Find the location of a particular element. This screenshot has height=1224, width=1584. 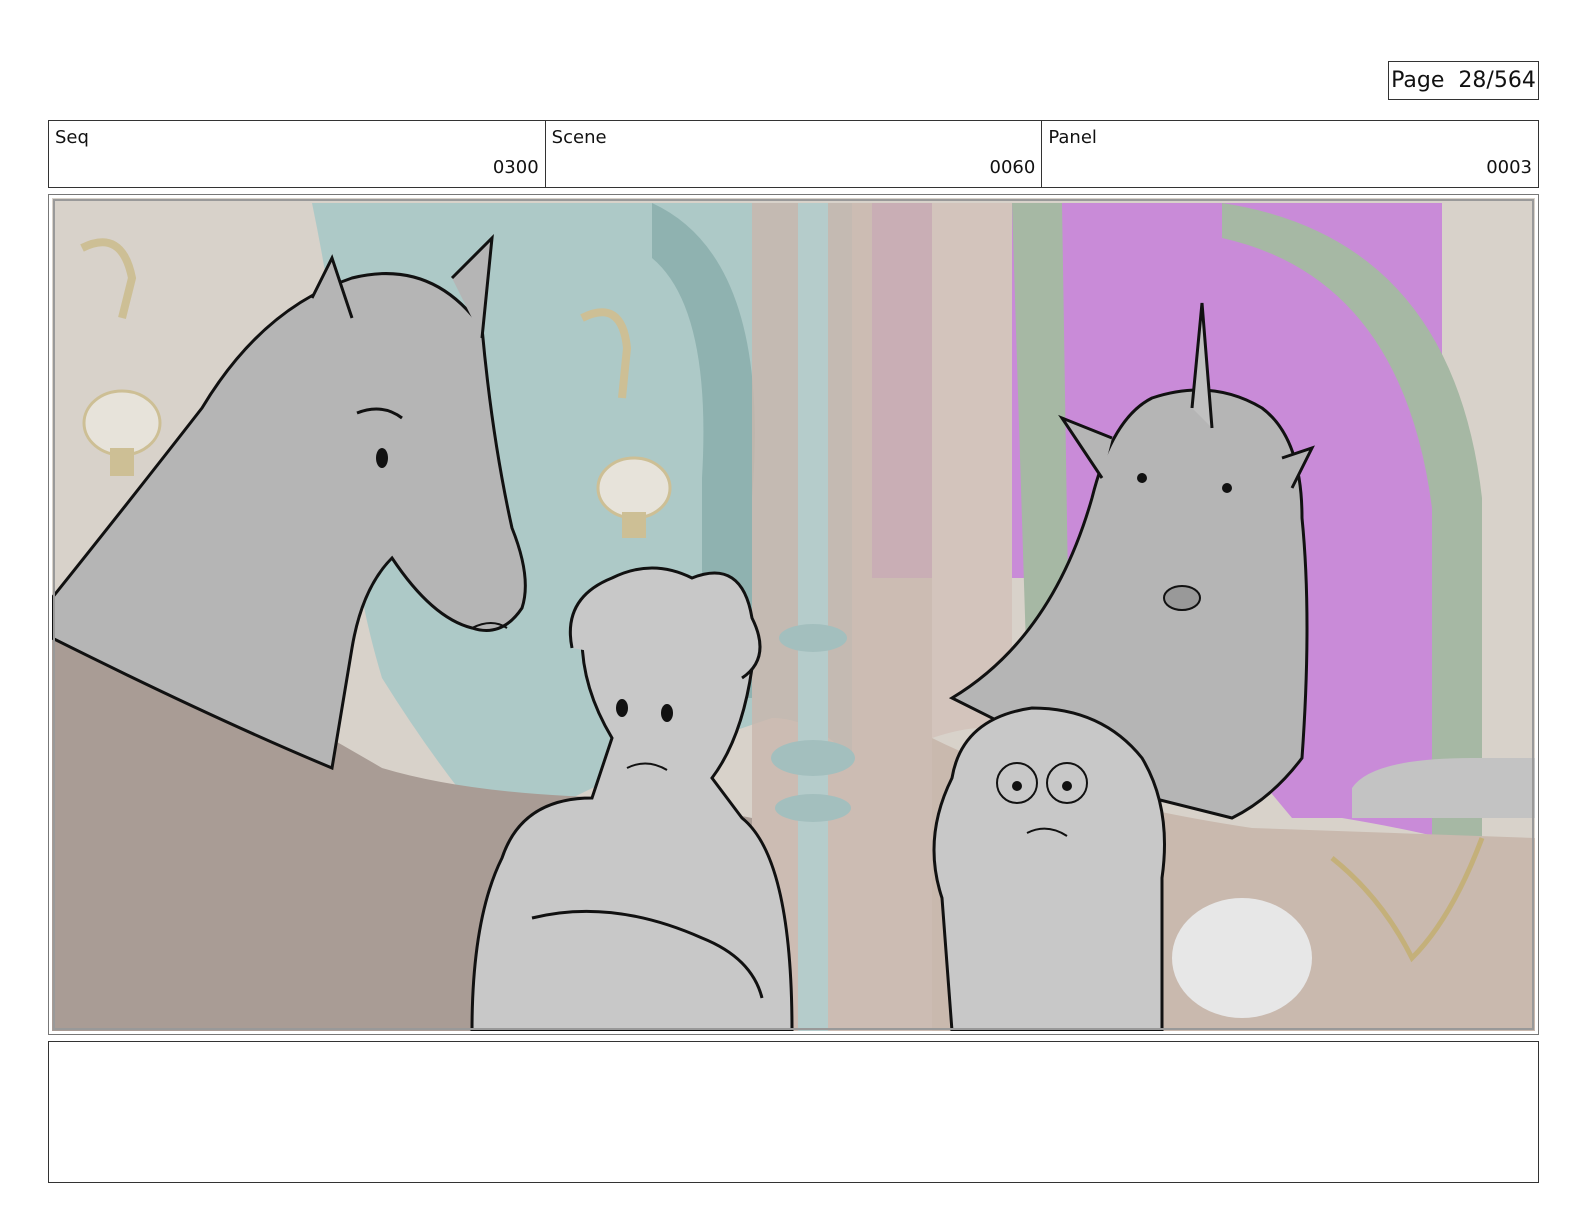

girl-sketch is located at coordinates (1049, 868).